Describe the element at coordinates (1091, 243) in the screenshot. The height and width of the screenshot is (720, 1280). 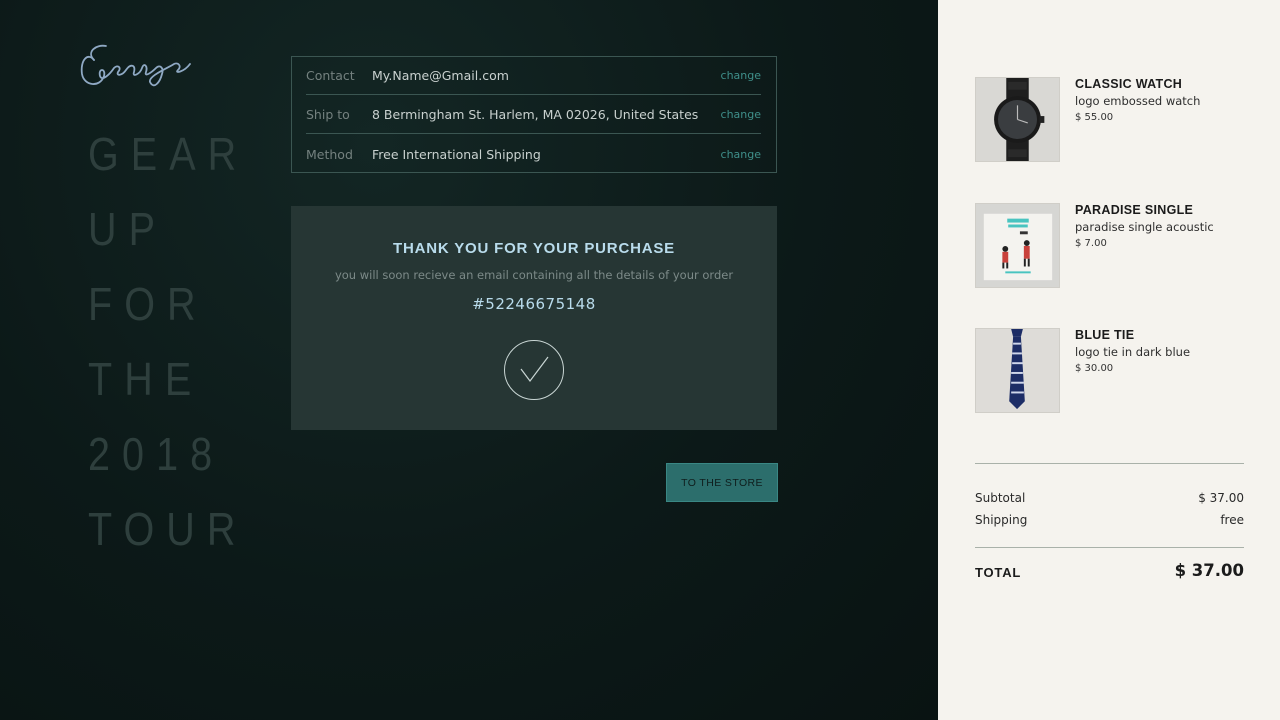
I see `cart-item-price: $ 7.00` at that location.